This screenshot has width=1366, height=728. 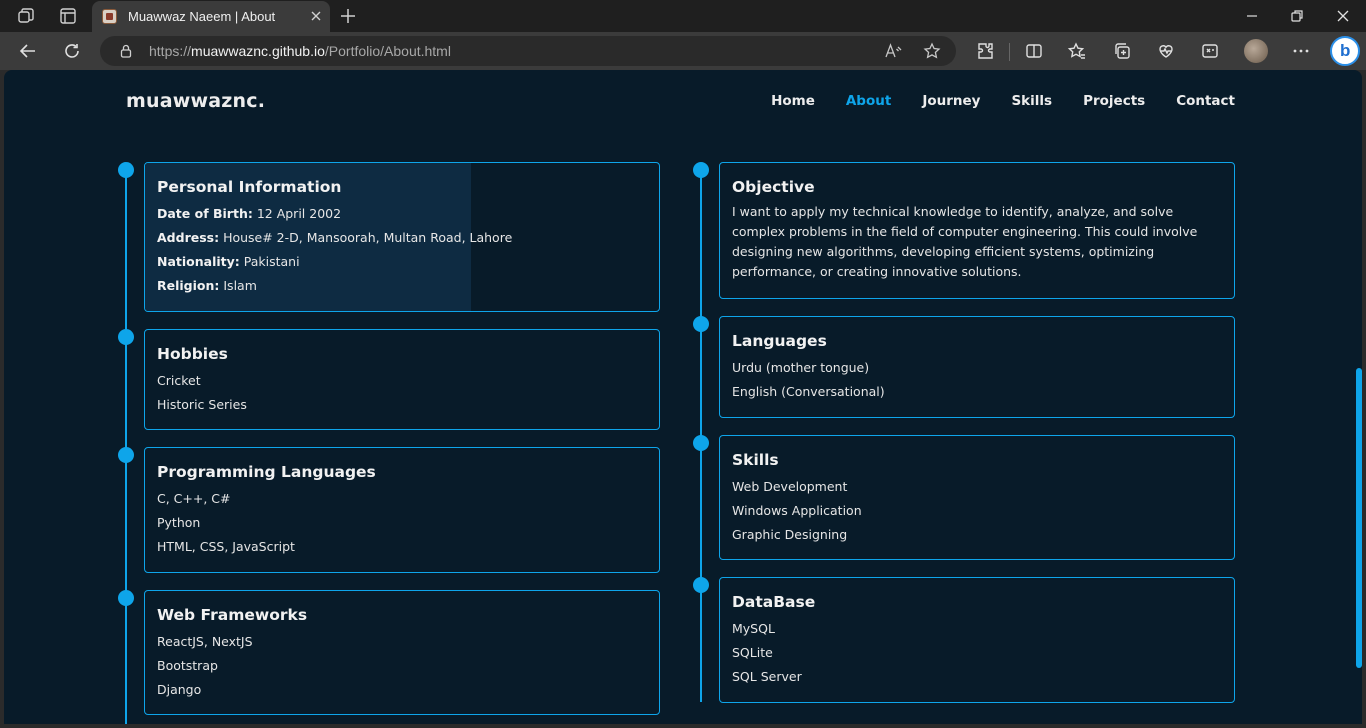 What do you see at coordinates (195, 101) in the screenshot?
I see `site-logo: muawwaznc.` at bounding box center [195, 101].